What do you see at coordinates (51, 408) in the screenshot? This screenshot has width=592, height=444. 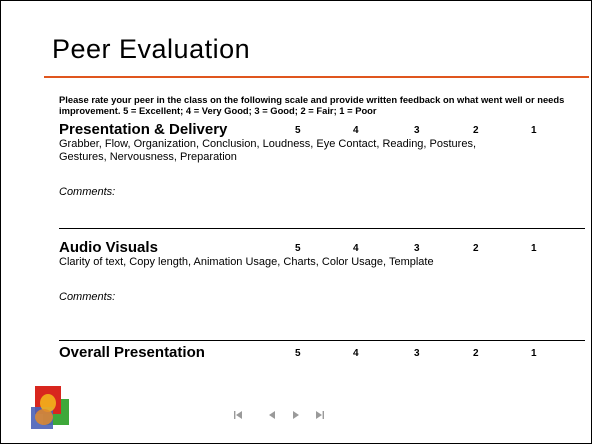 I see `logo` at bounding box center [51, 408].